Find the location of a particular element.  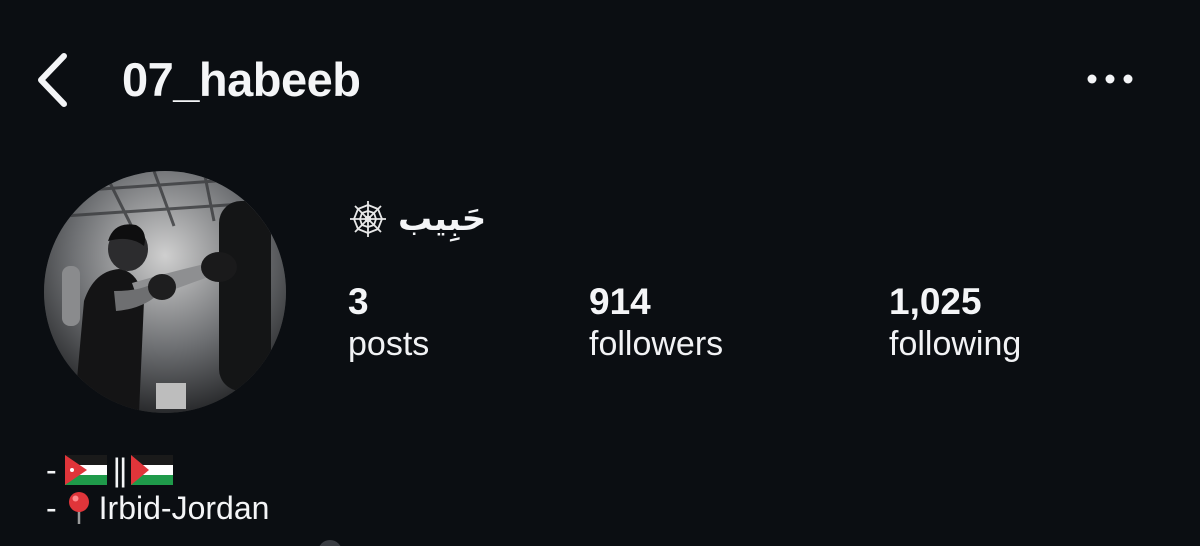

avatar-photo is located at coordinates (165, 292).